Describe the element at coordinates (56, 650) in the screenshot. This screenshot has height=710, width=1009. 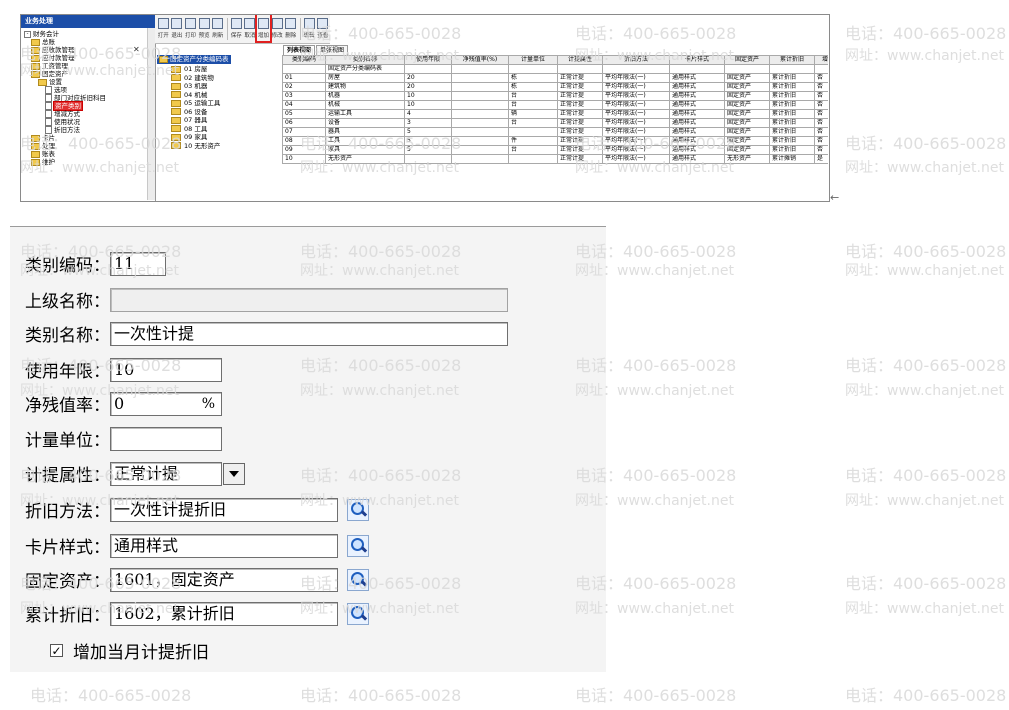
I see `checkbox-check-icon: ✓` at that location.